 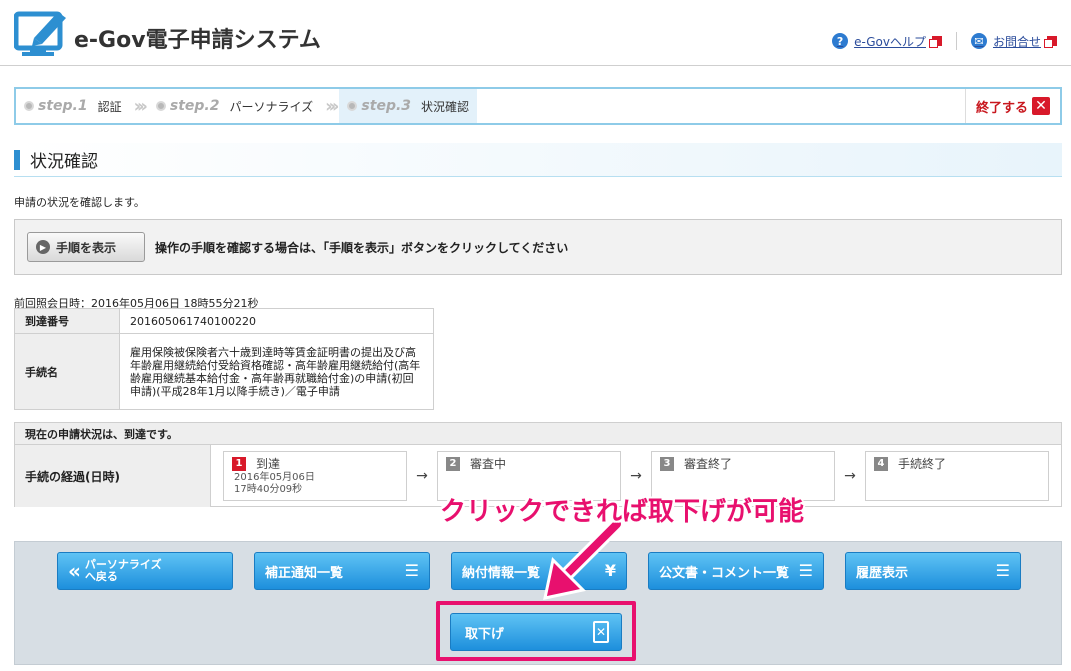 I want to click on contact-link-label: お問合せ, so click(x=1016, y=41).